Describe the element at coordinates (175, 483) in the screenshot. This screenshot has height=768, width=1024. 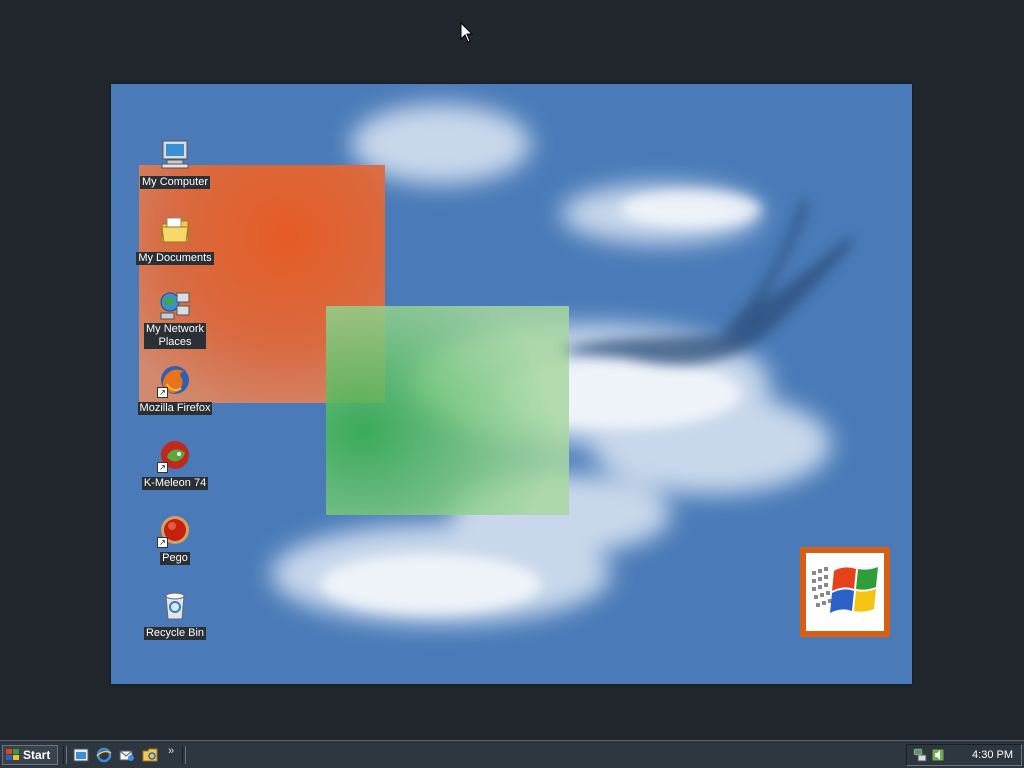
I see `desktop-icon-label: K-Meleon 74` at that location.